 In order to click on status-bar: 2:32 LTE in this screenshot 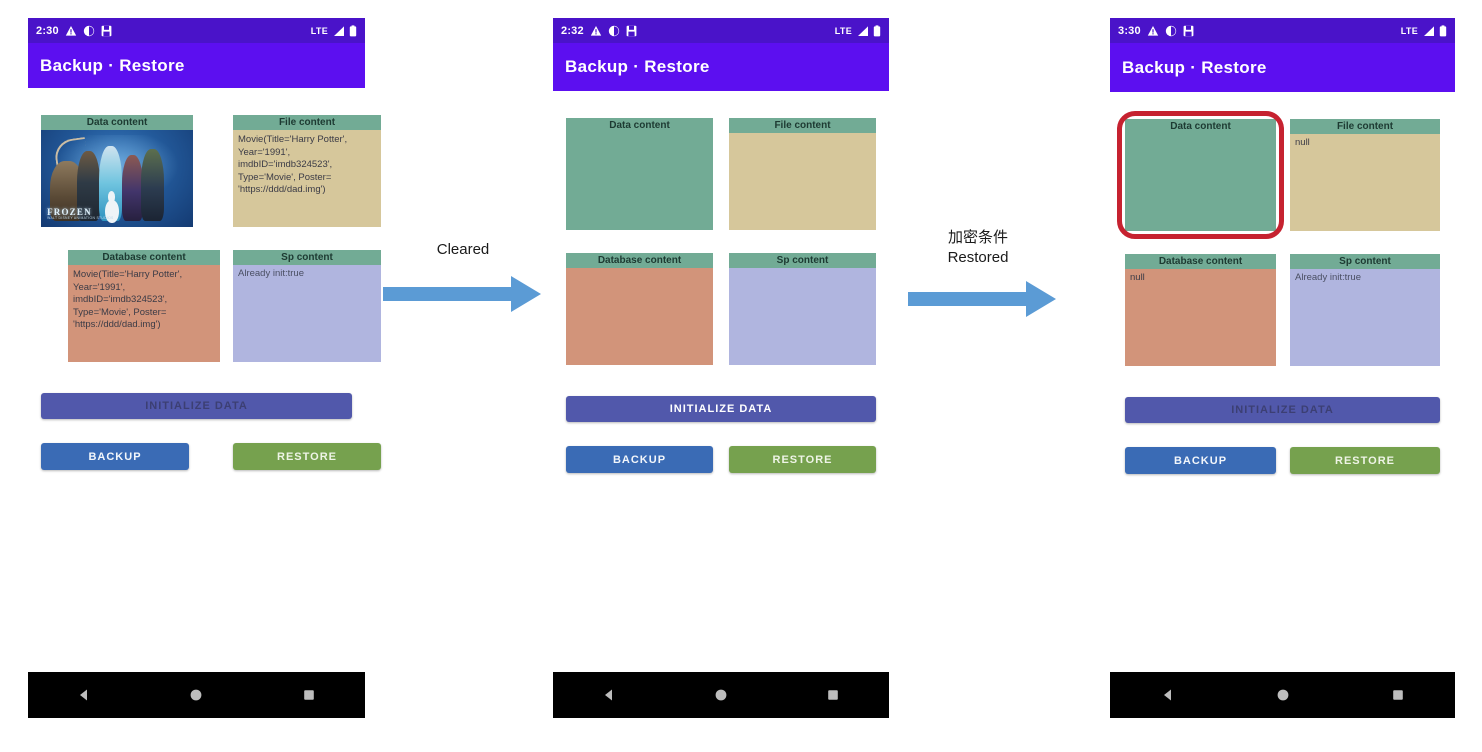, I will do `click(721, 30)`.